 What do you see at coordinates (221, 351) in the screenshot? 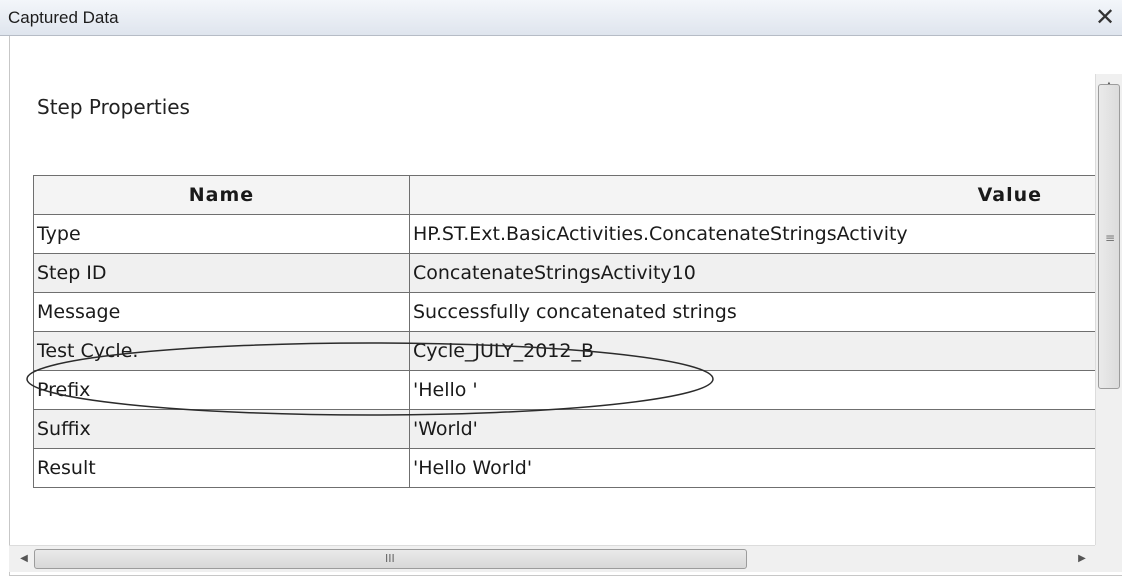
I see `cell-name: Test Cycle.` at bounding box center [221, 351].